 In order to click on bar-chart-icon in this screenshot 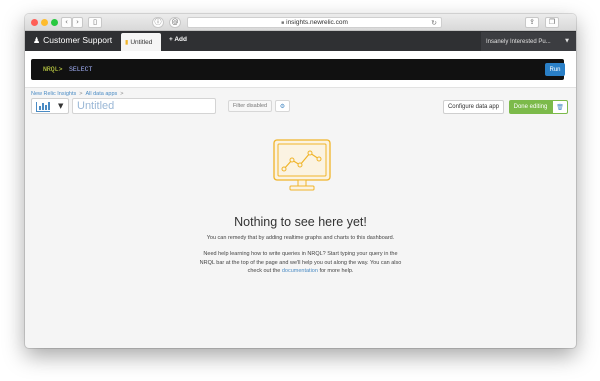, I will do `click(43, 107)`.